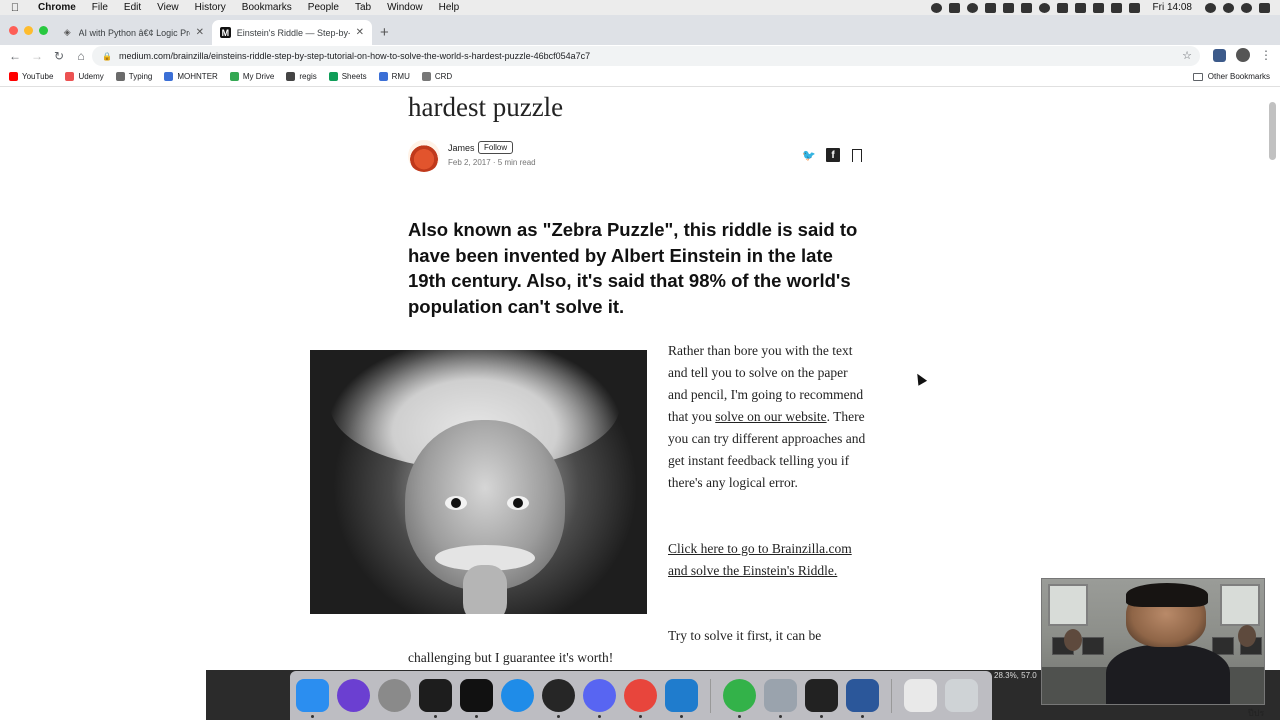  I want to click on article-title: hardest puzzle, so click(486, 107).